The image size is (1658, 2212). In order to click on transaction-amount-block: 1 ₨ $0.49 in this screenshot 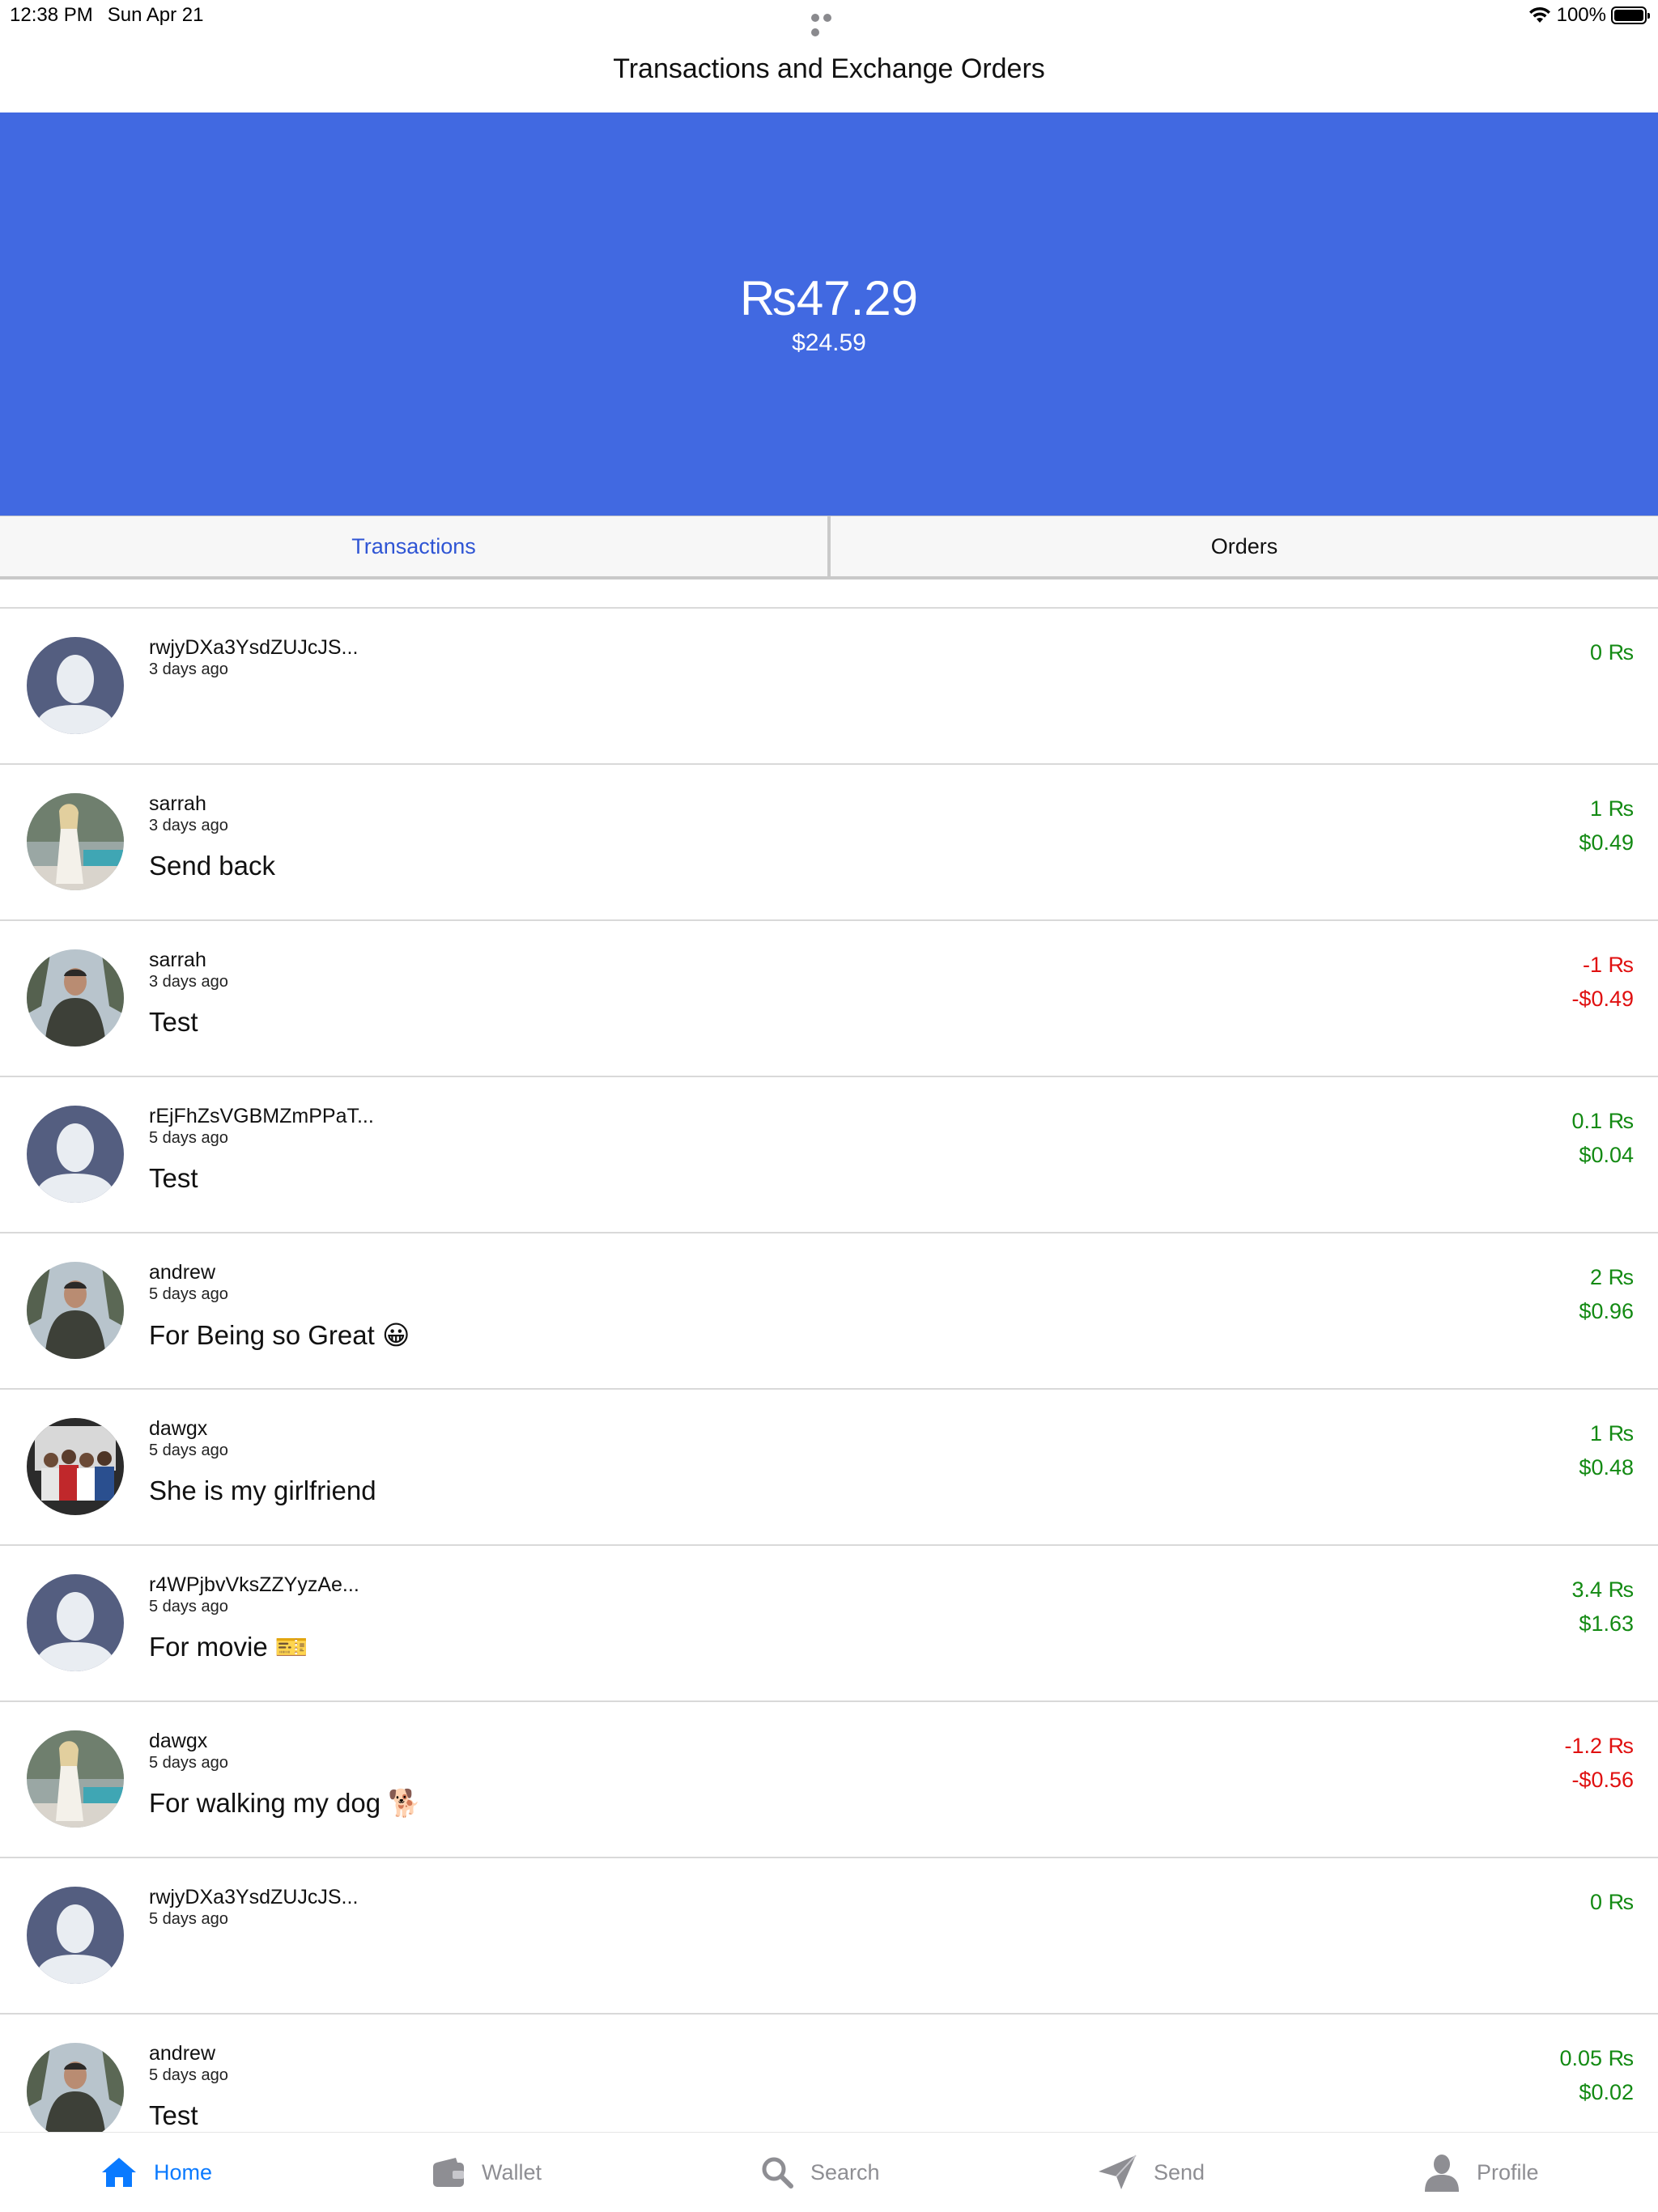, I will do `click(1606, 826)`.